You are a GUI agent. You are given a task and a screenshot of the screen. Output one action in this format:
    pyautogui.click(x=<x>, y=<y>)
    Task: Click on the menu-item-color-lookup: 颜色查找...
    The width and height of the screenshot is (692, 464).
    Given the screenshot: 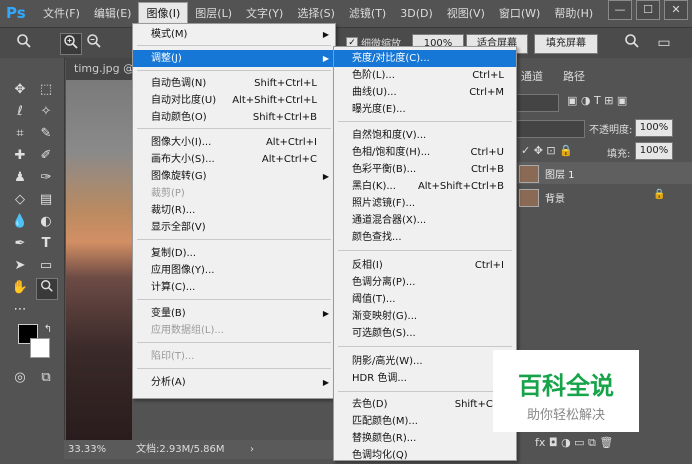 What is the action you would take?
    pyautogui.click(x=425, y=237)
    